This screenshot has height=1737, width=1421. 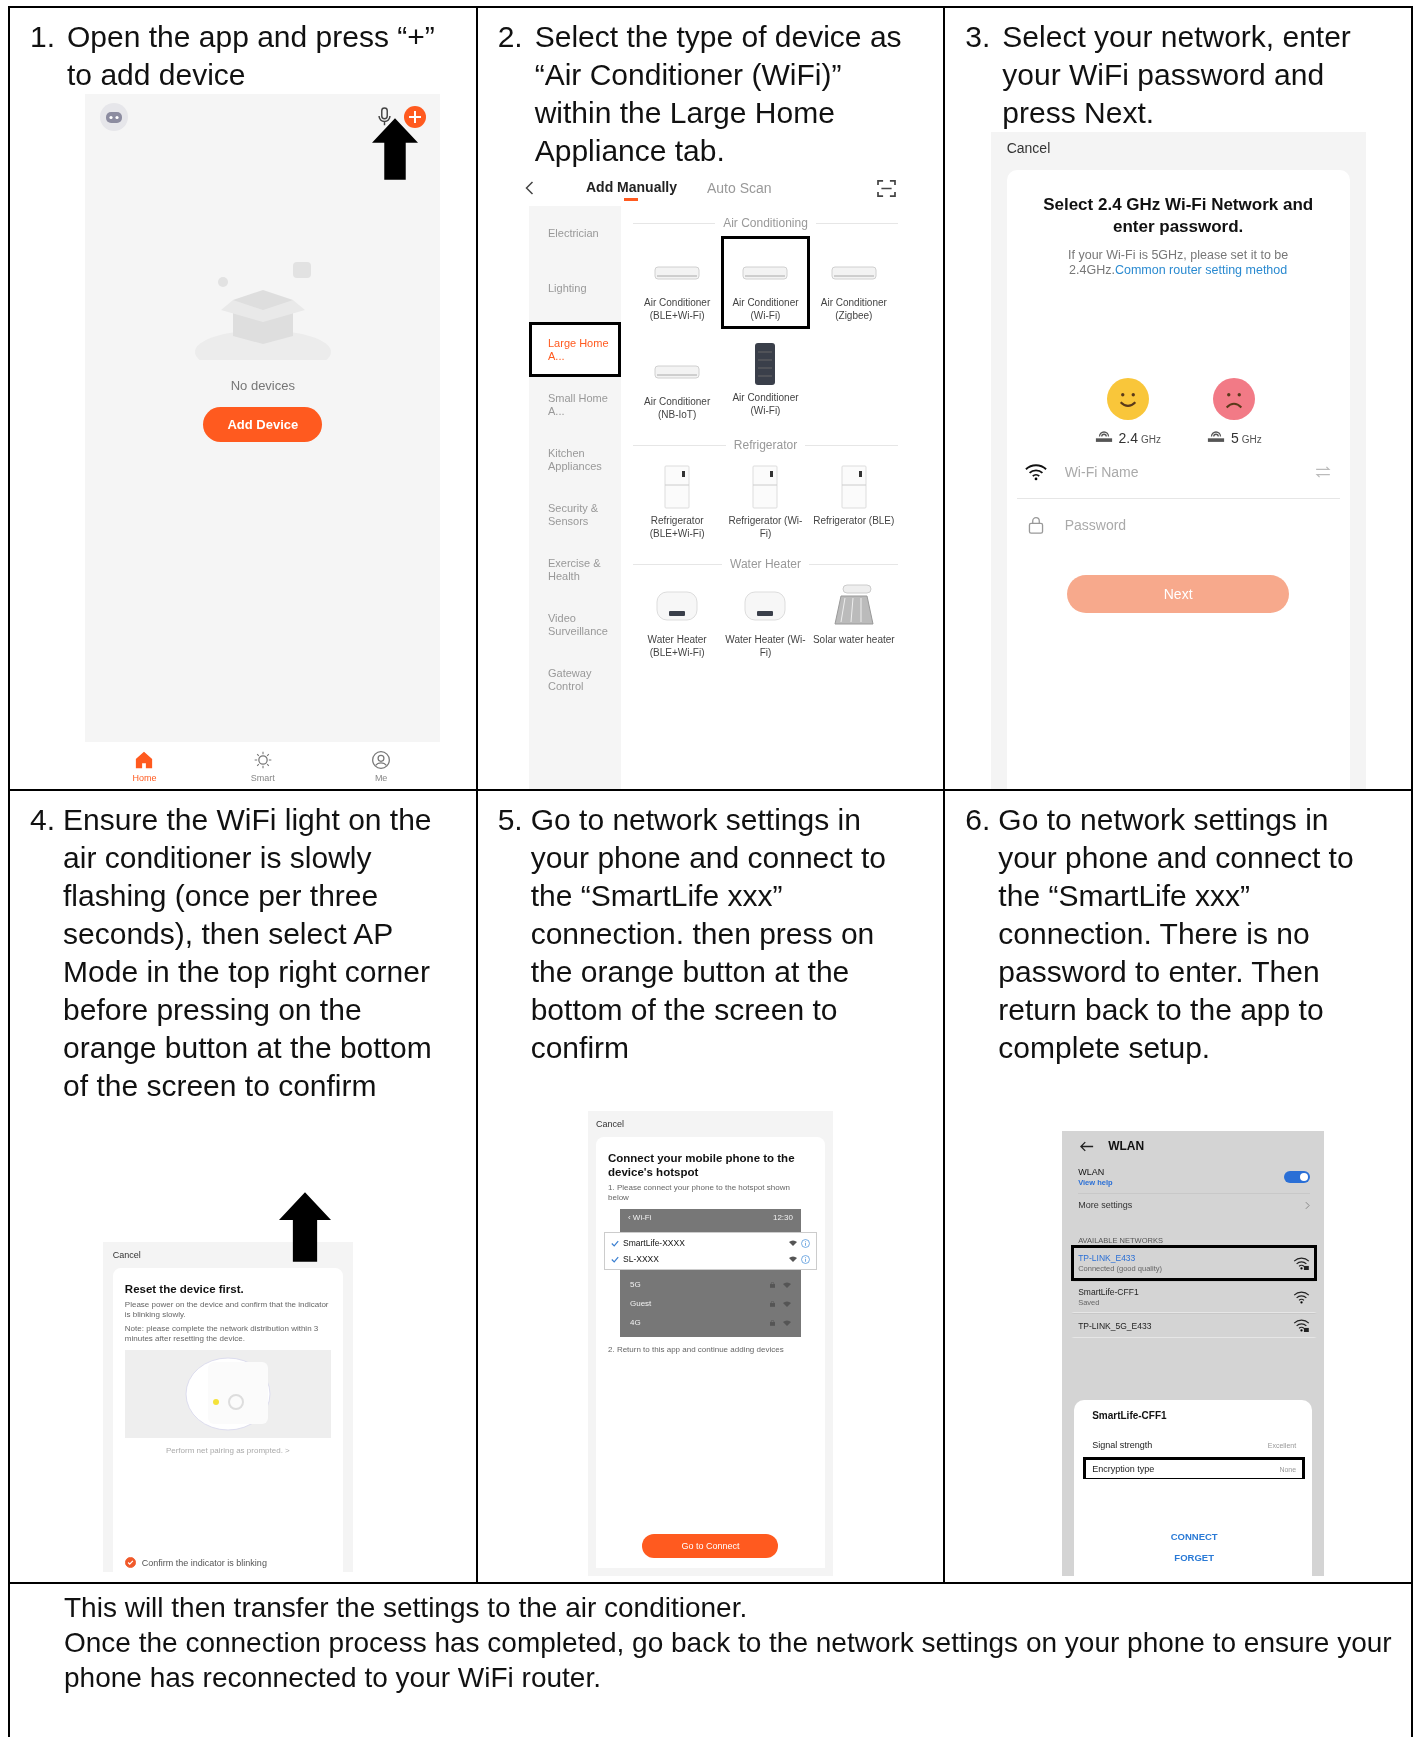 I want to click on step-instruction: Select the type of device as “Air Conditioner (WiFi)” within the Large Home Appliance tab., so click(x=718, y=94).